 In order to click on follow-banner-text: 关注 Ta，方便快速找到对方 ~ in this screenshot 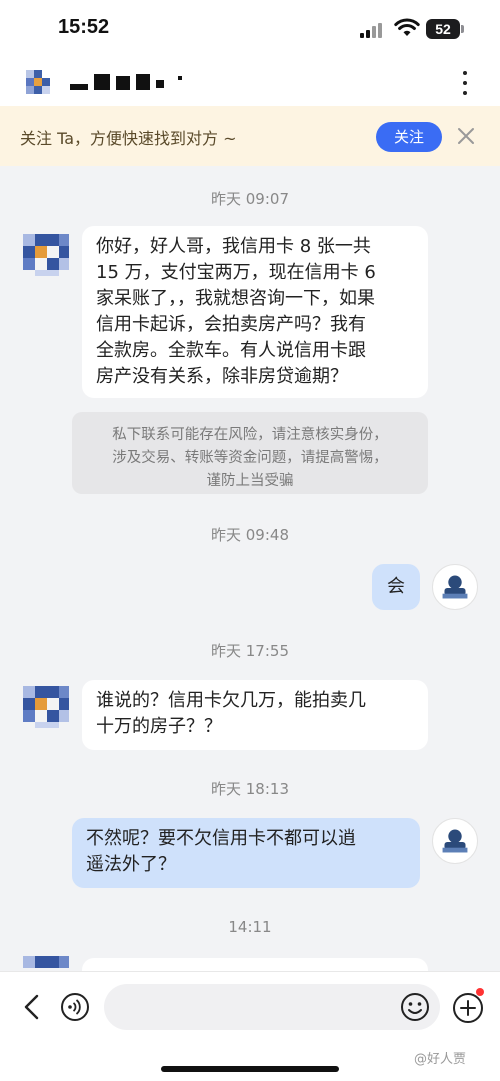, I will do `click(128, 138)`.